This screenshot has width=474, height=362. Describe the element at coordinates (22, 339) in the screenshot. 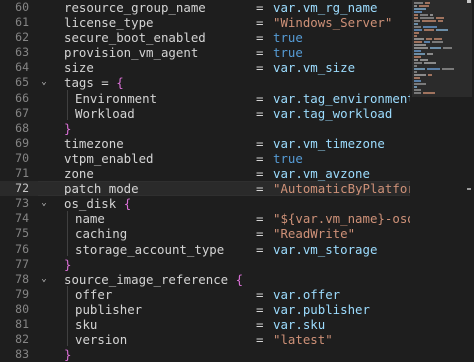

I see `line-number: 82` at that location.